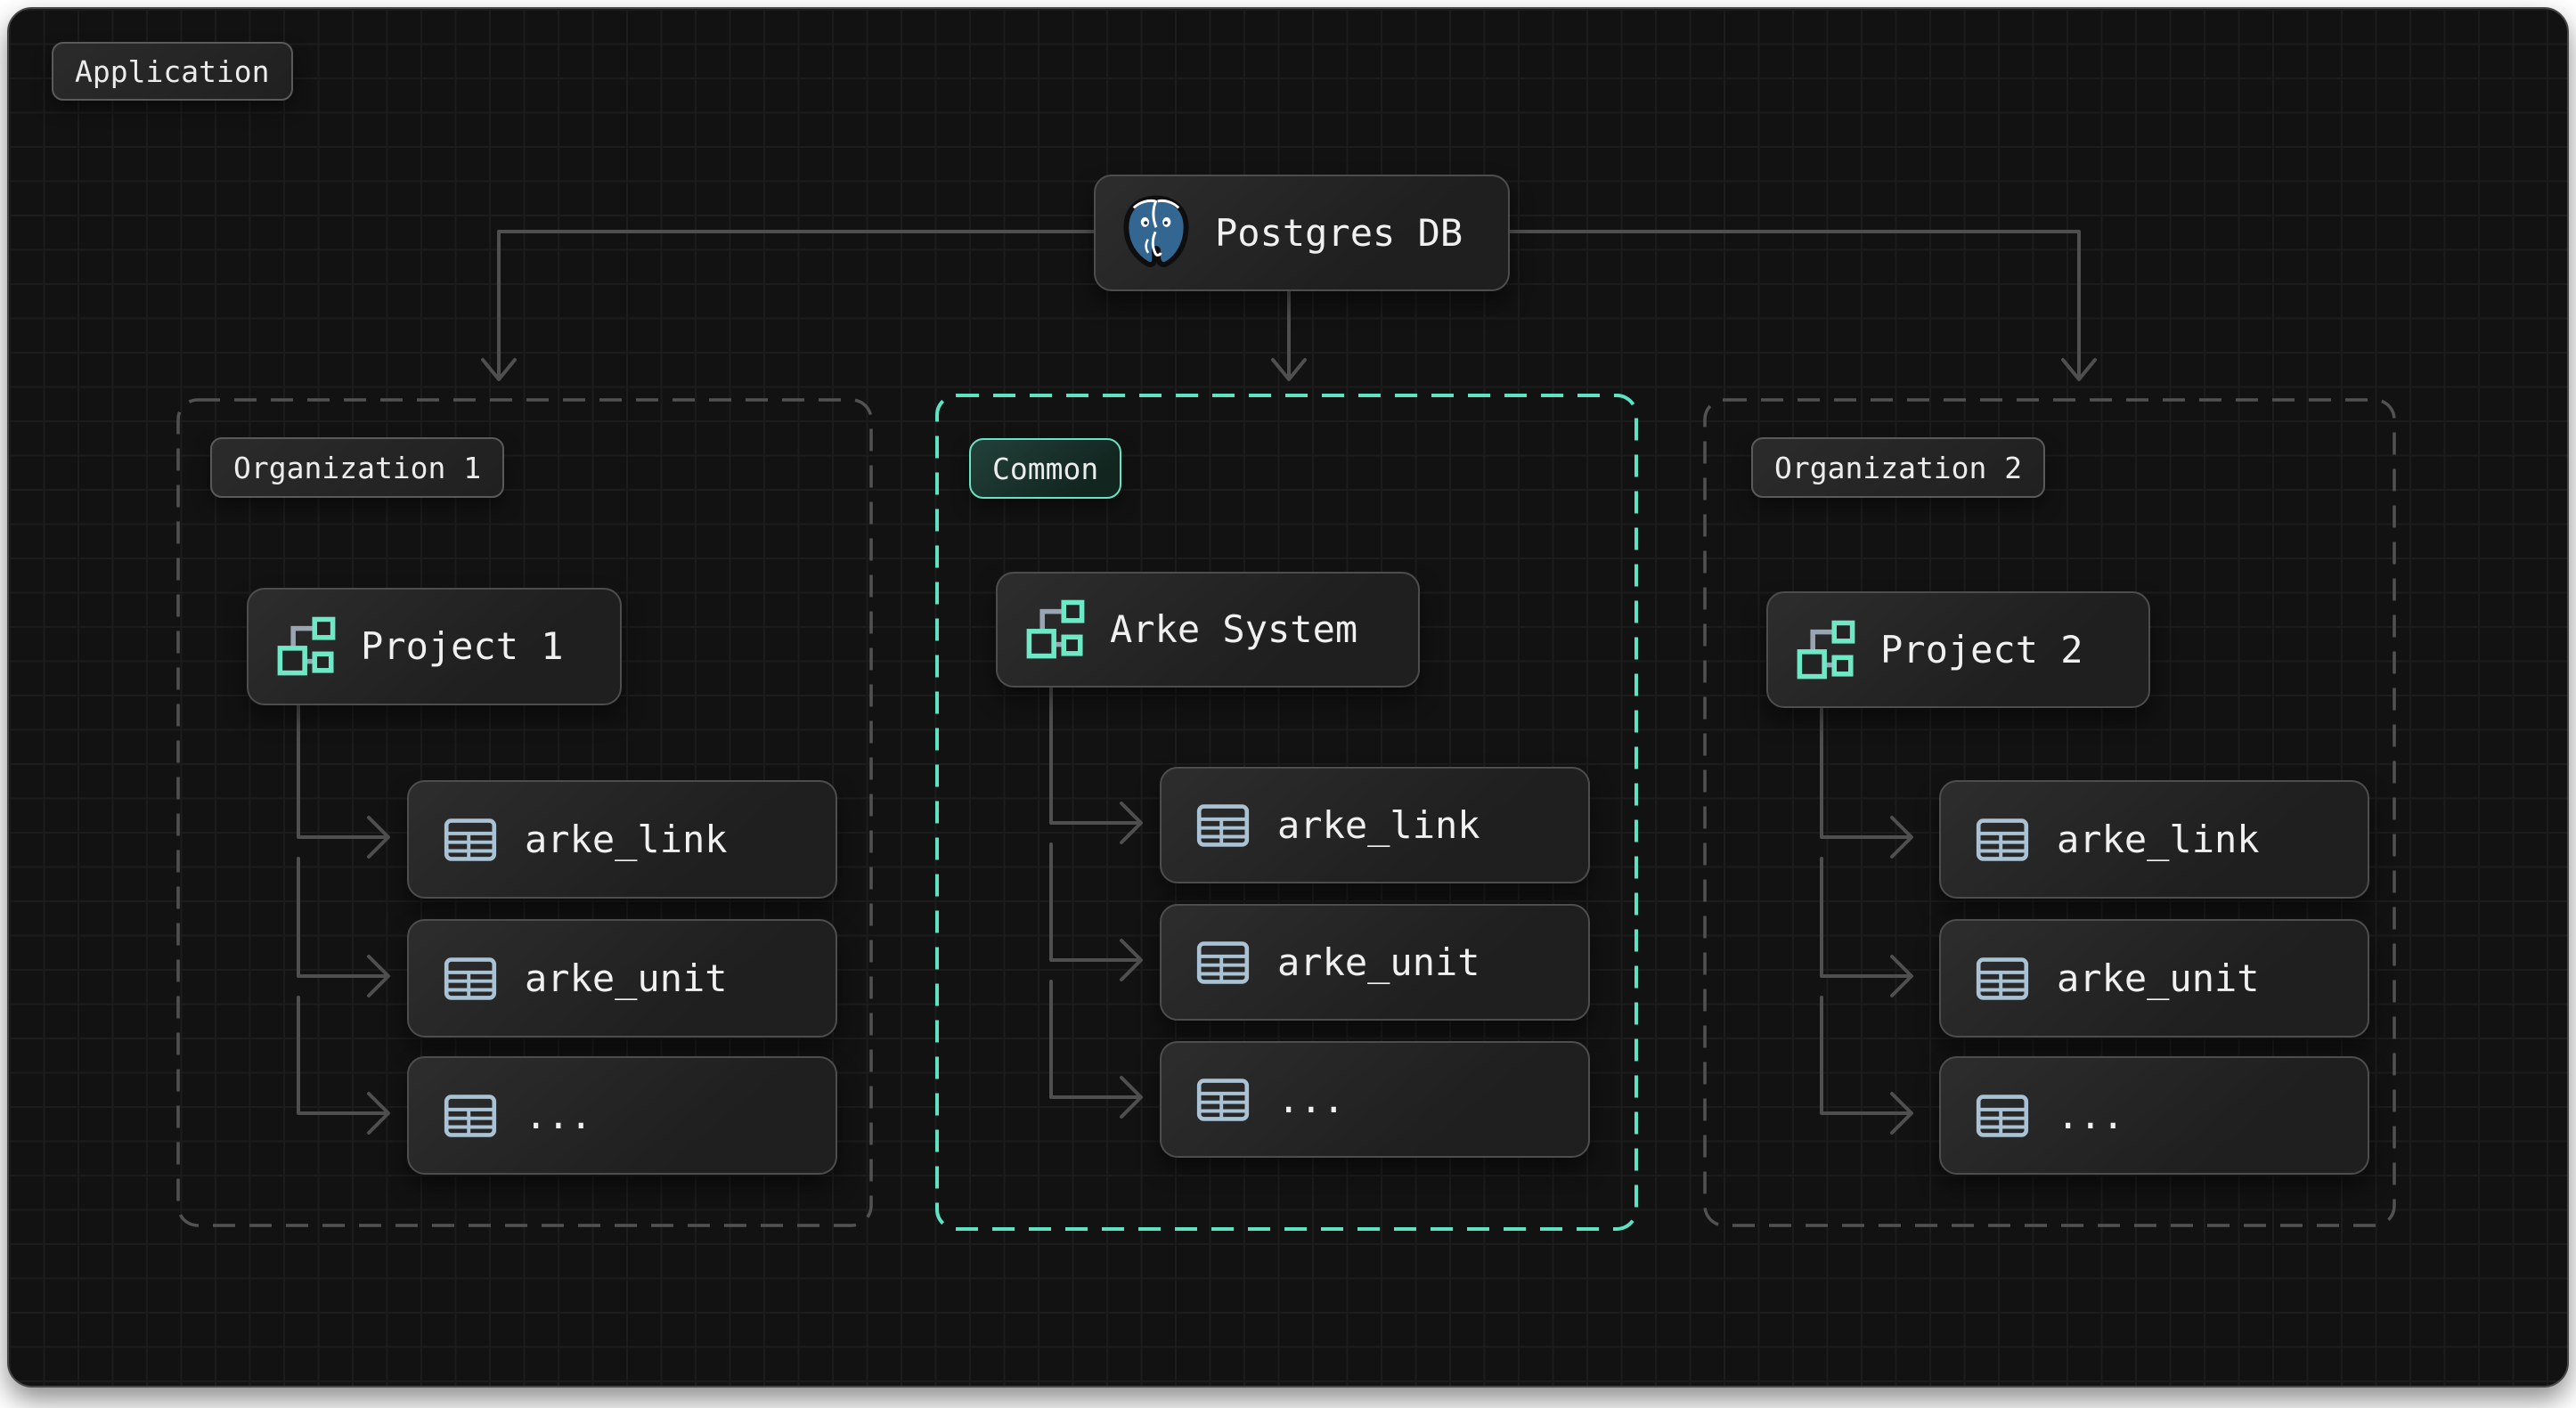 The image size is (2576, 1408). I want to click on edge-postgres-to-org1, so click(789, 305).